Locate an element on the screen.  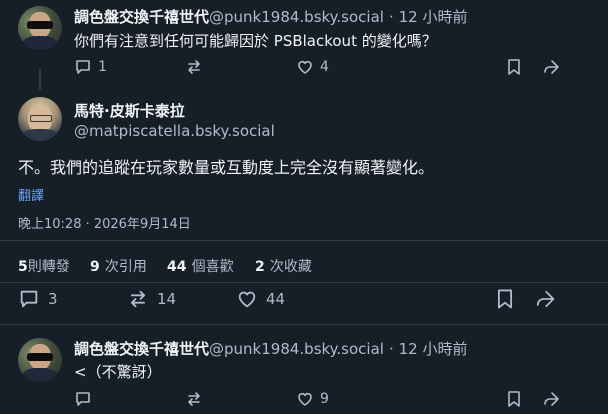
like-button: 4 is located at coordinates (312, 67).